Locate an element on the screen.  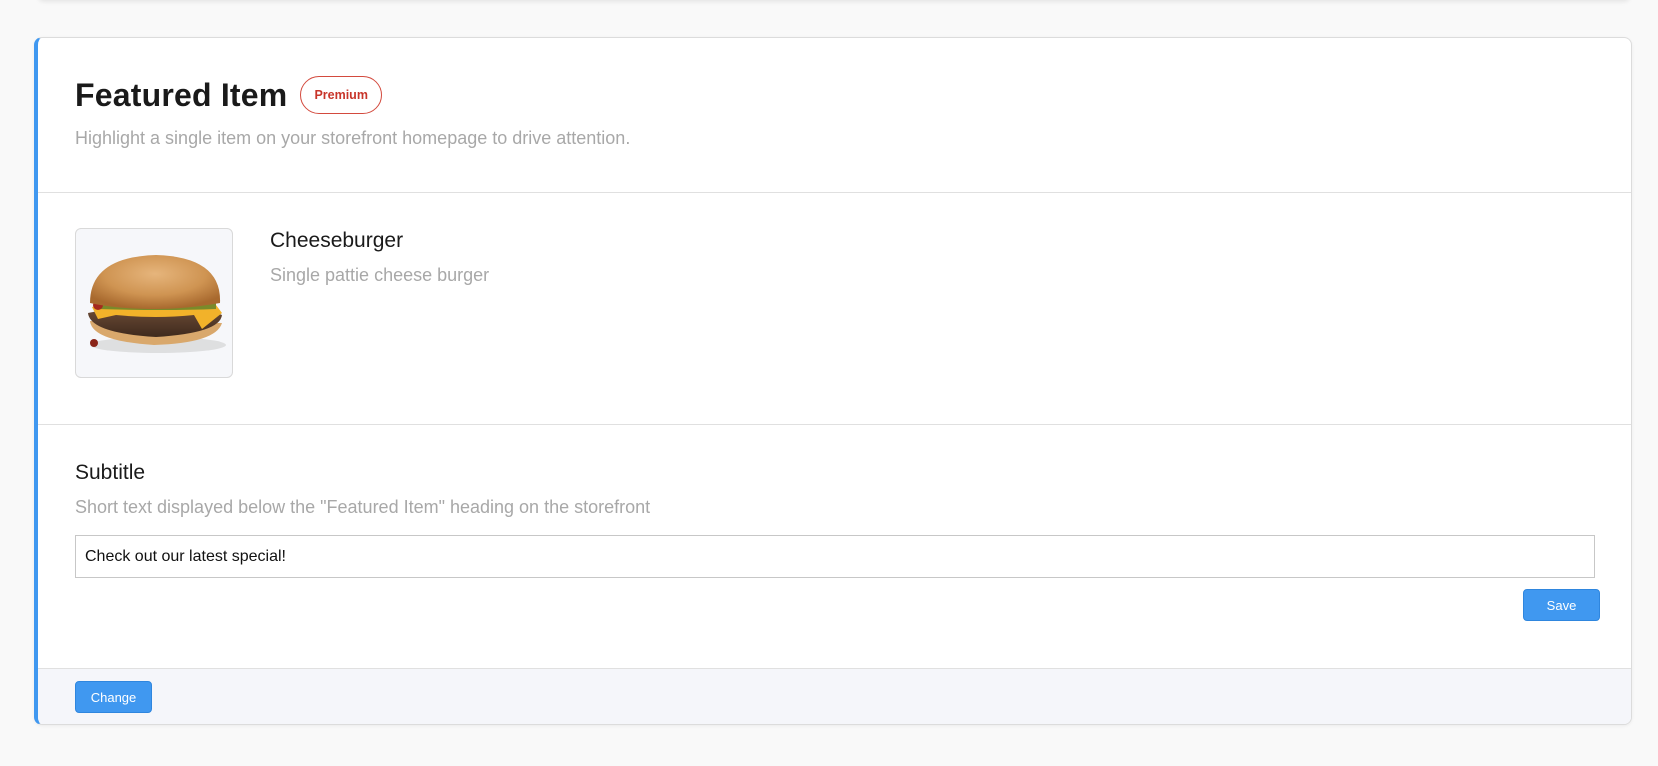
subtitle-input is located at coordinates (835, 556).